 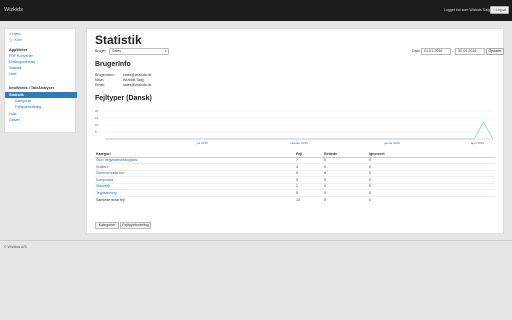 I want to click on chevron-down-icon: ⇕, so click(x=165, y=51).